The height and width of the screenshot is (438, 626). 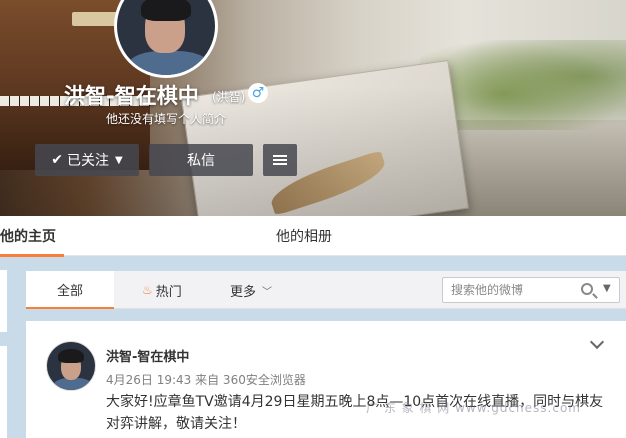 What do you see at coordinates (206, 380) in the screenshot?
I see `post-meta: 4月26日 19:43 来自 360安全浏览器` at bounding box center [206, 380].